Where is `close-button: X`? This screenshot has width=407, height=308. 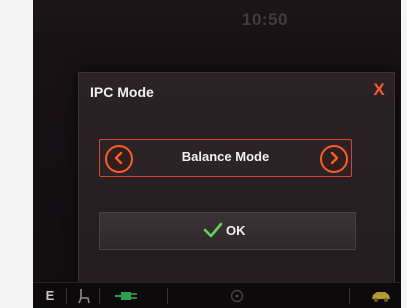 close-button: X is located at coordinates (379, 90).